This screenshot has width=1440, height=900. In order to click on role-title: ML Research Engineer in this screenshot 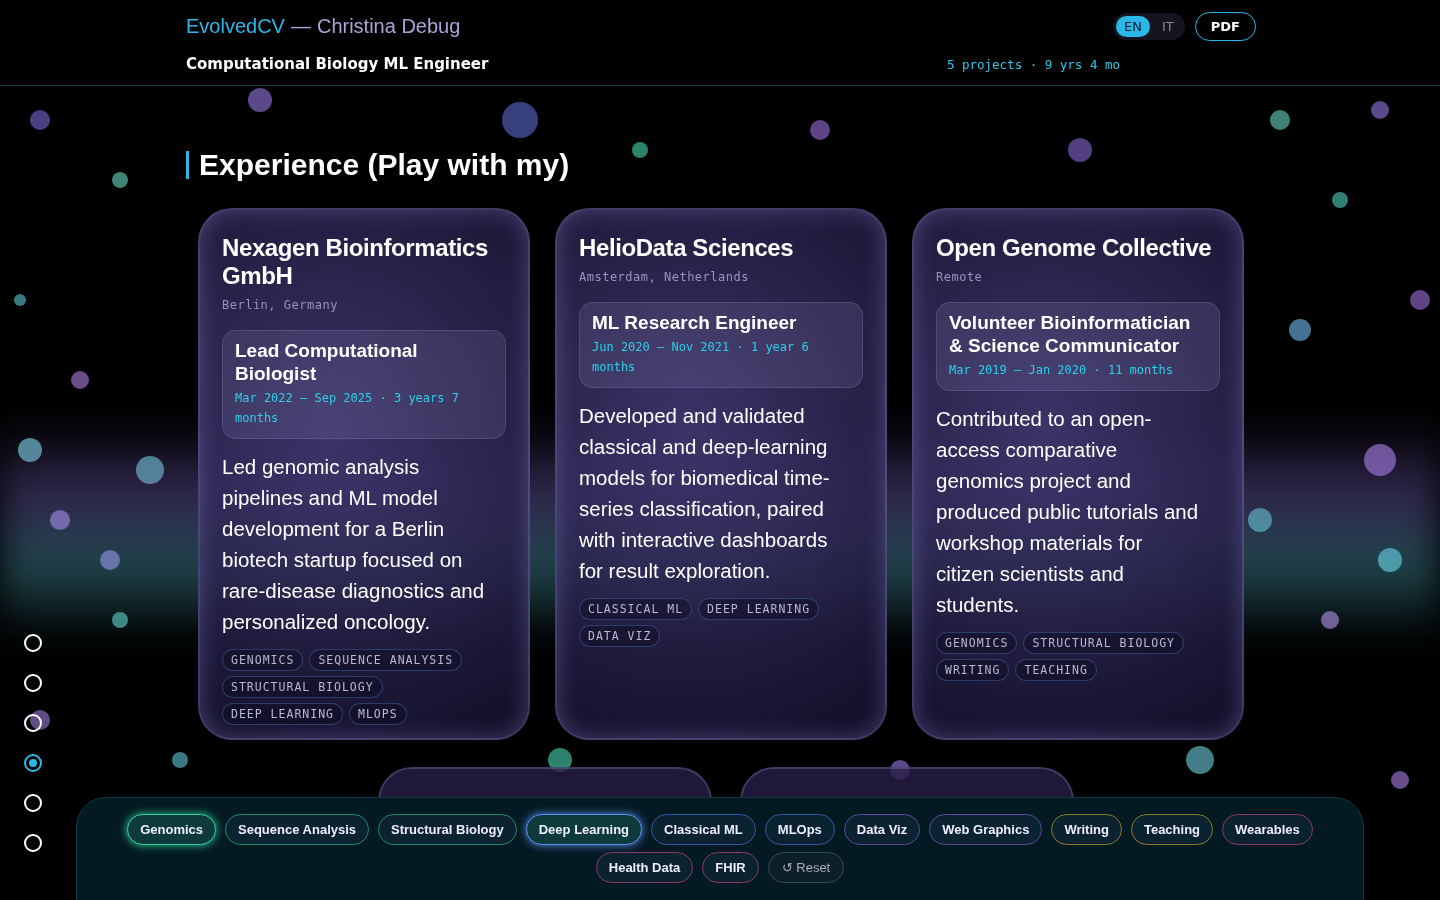, I will do `click(695, 322)`.